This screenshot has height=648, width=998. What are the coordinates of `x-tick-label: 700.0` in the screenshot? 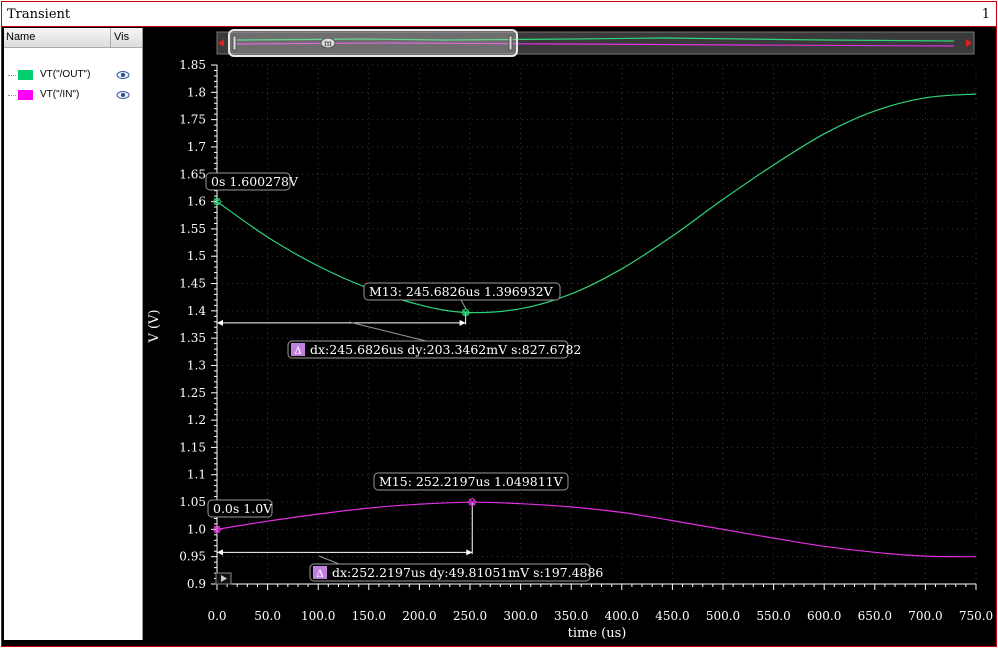 It's located at (925, 616).